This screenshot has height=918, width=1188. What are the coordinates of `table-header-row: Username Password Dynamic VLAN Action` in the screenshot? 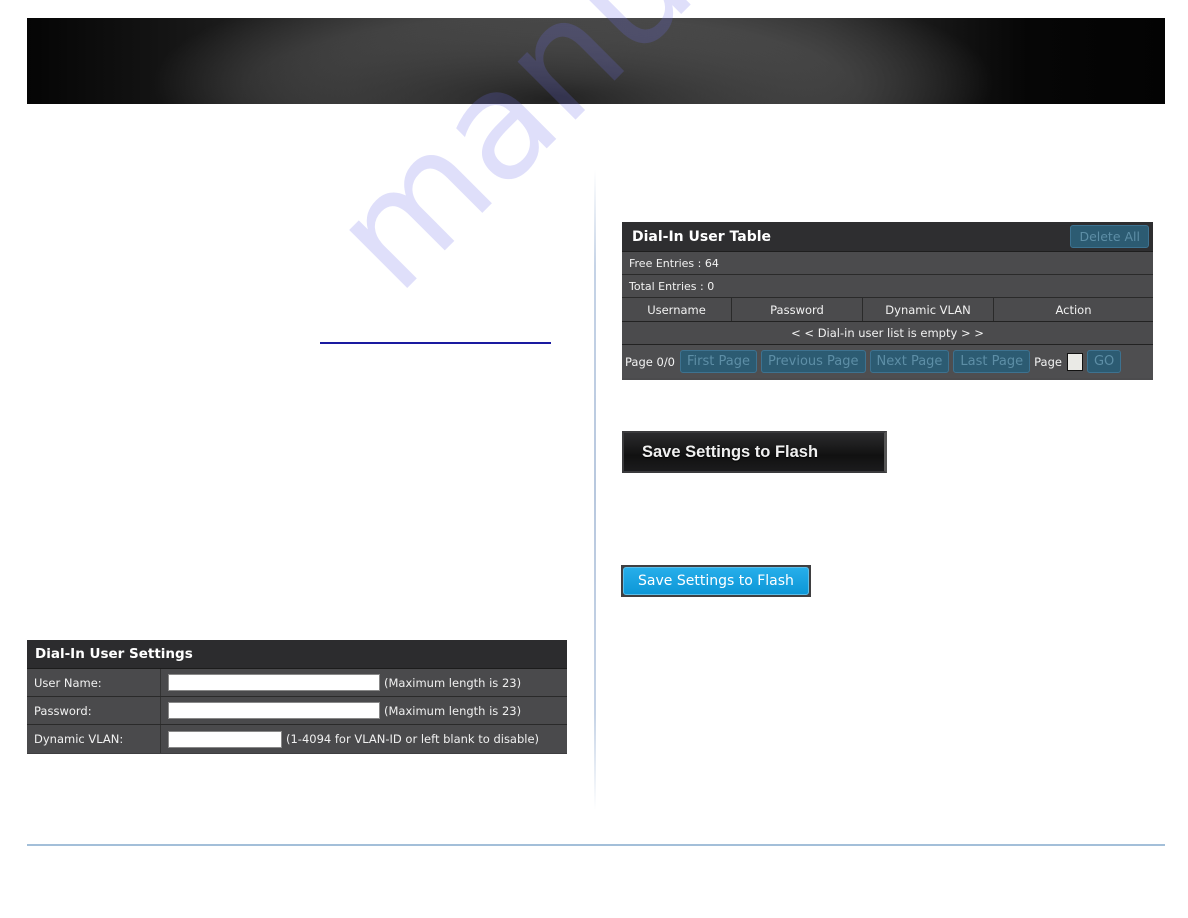 It's located at (887, 310).